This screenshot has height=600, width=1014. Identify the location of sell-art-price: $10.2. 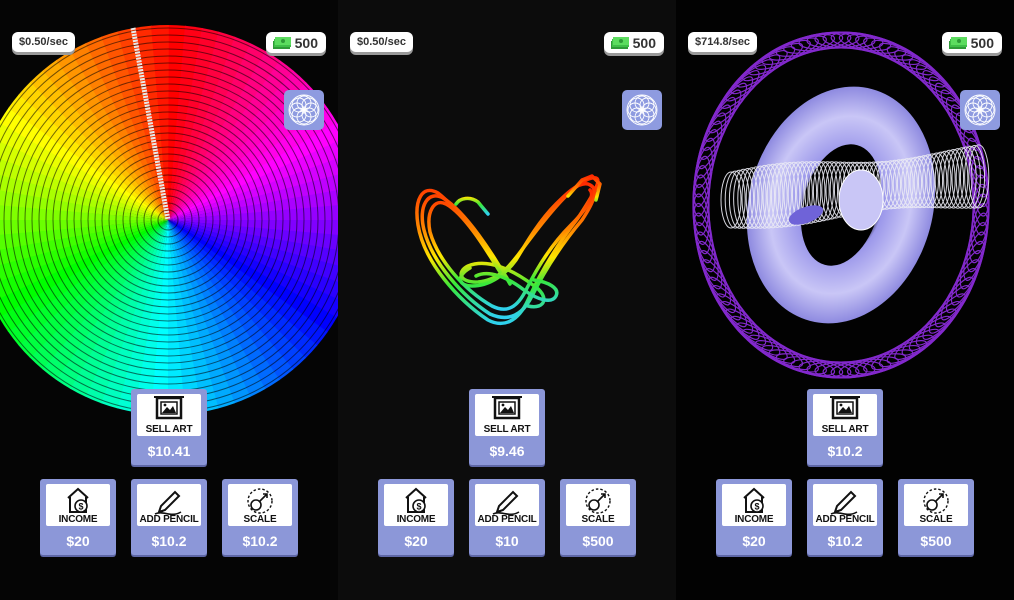
(845, 451).